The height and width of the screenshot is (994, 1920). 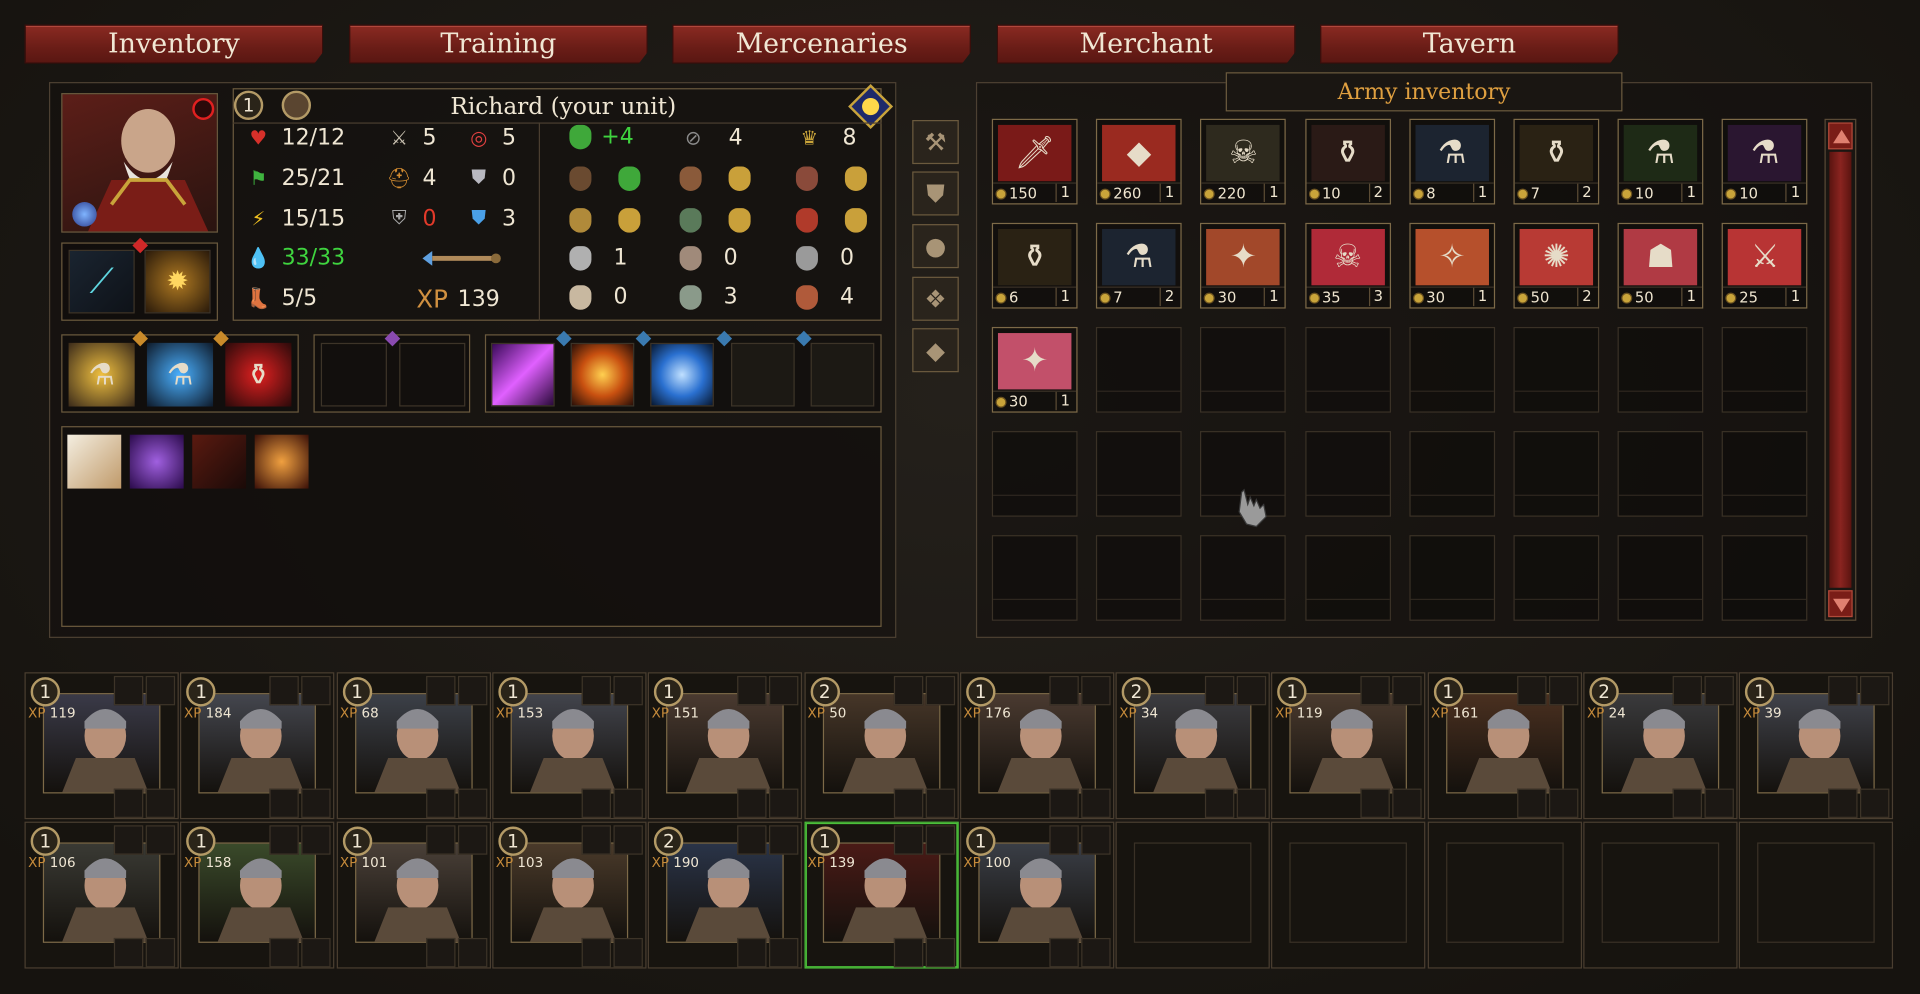 What do you see at coordinates (1556, 161) in the screenshot?
I see `inventory-item-slot: ⚱ 7 2` at bounding box center [1556, 161].